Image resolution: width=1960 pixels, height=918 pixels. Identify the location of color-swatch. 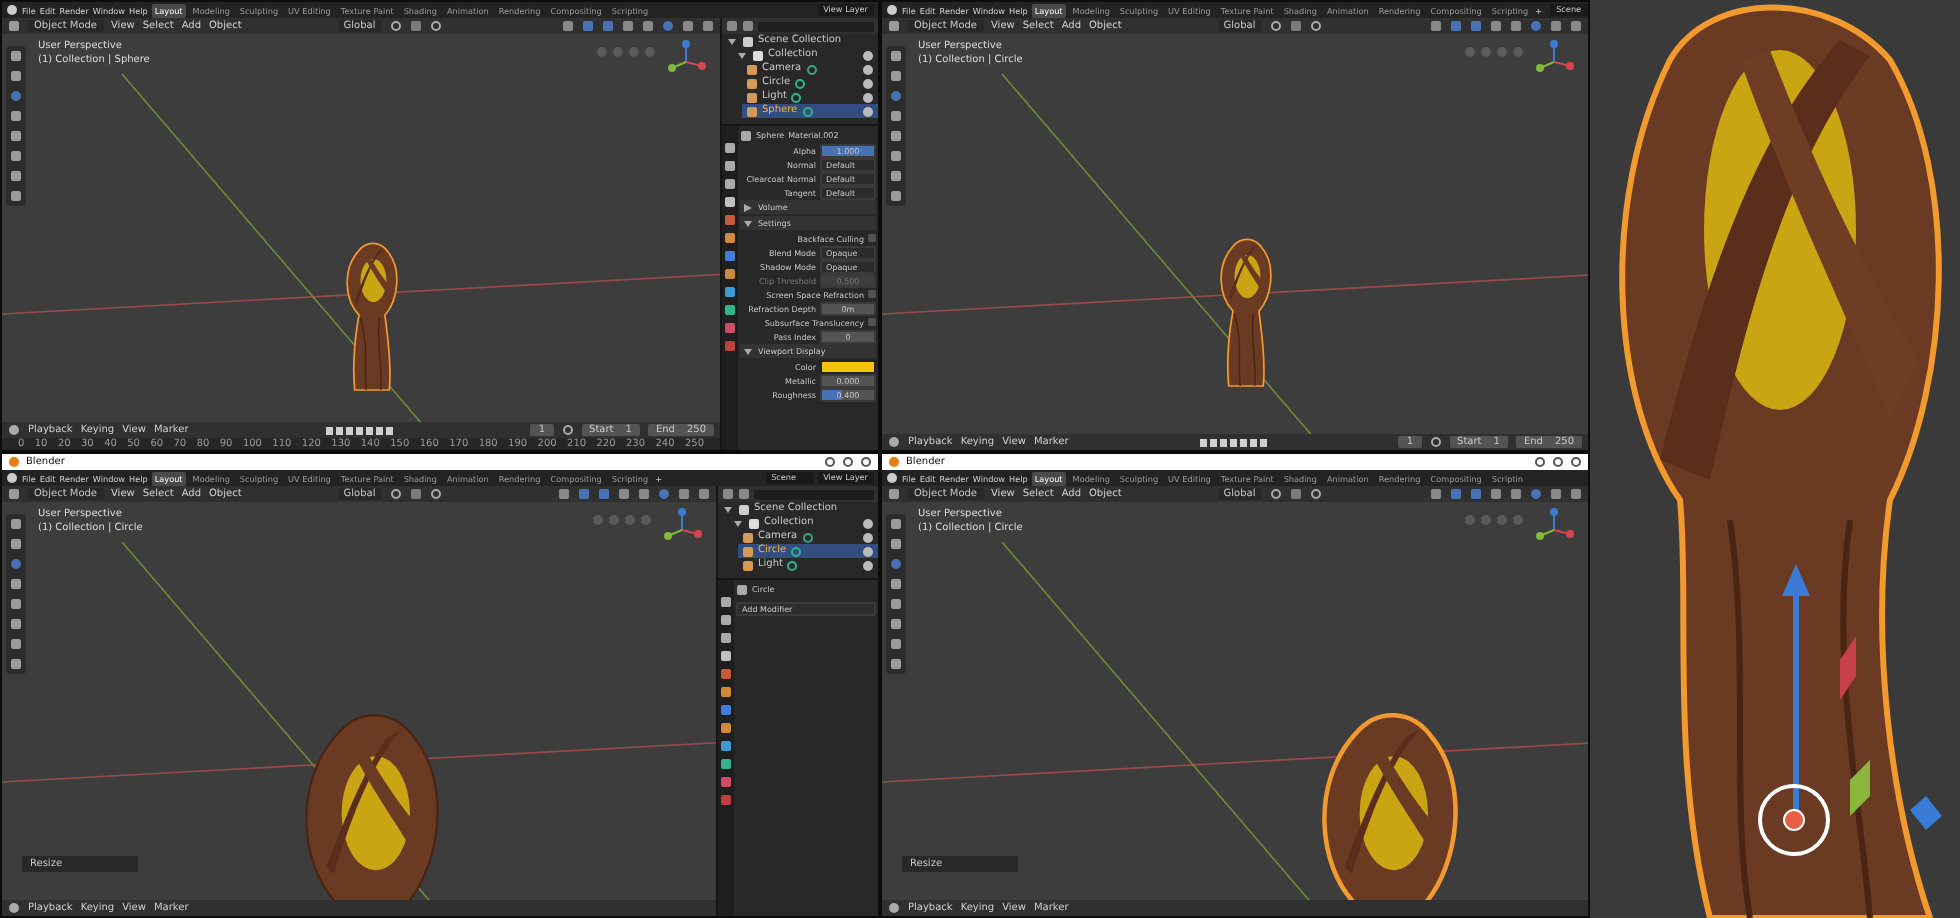
(848, 366).